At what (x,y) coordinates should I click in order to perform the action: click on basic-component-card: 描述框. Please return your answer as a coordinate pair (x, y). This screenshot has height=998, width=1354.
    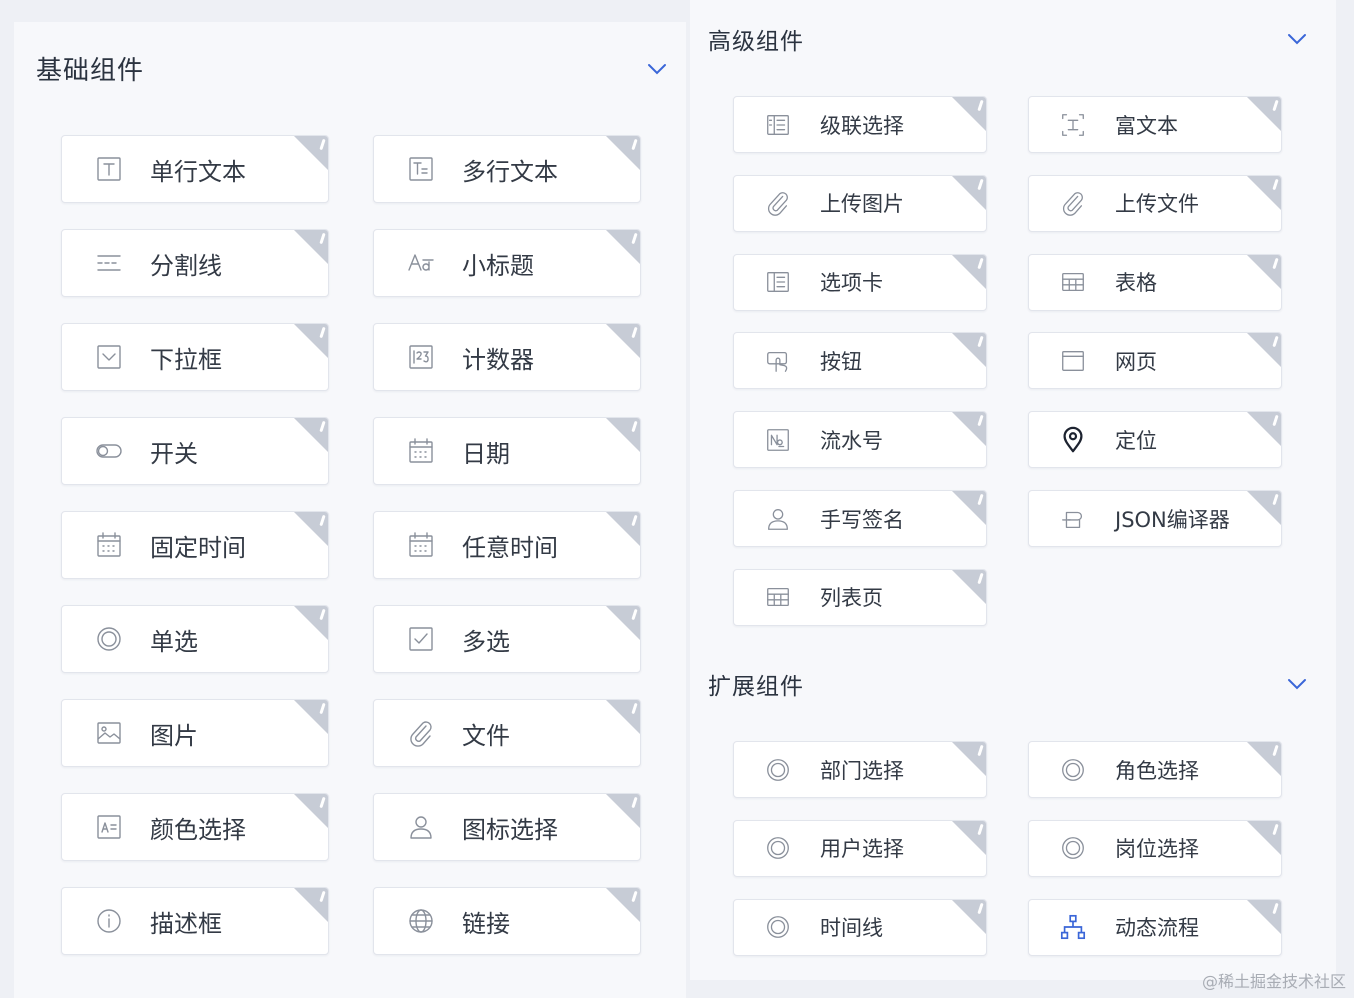
    Looking at the image, I should click on (195, 921).